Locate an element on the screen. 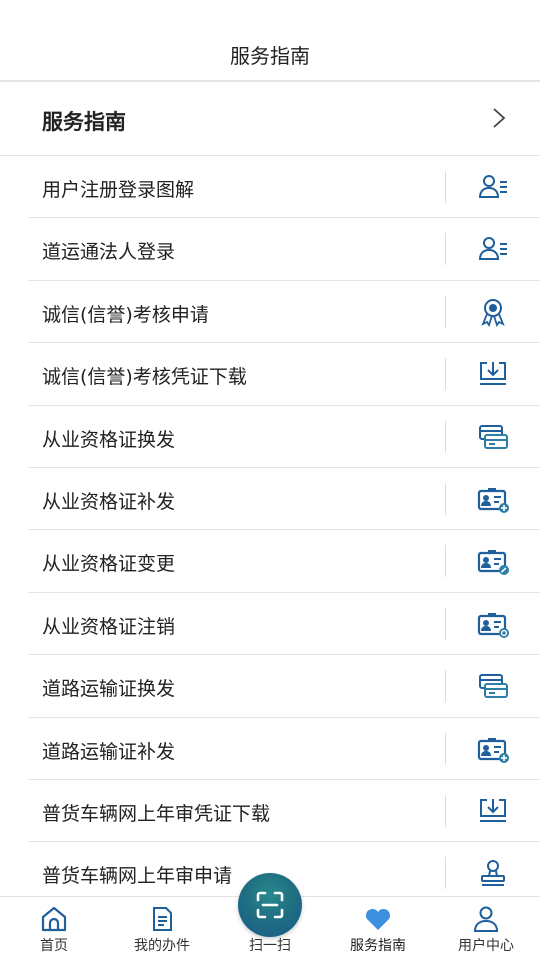 The width and height of the screenshot is (540, 960). list-item: 道路运输证补发 is located at coordinates (270, 749).